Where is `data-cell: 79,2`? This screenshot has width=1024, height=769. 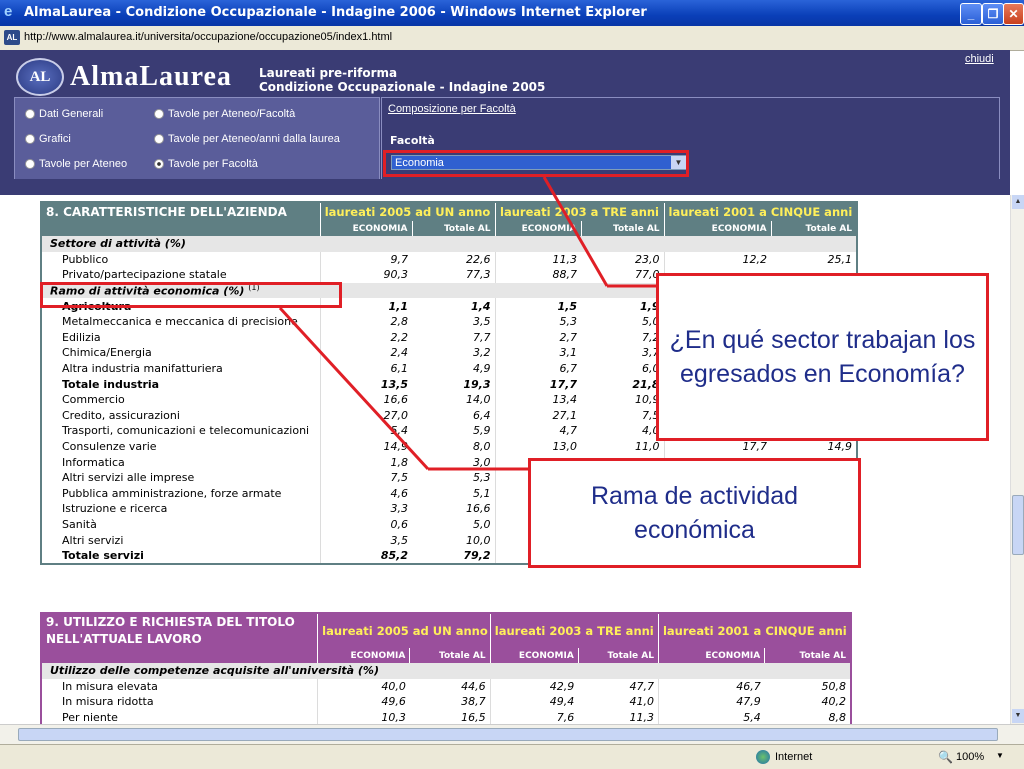
data-cell: 79,2 is located at coordinates (477, 556).